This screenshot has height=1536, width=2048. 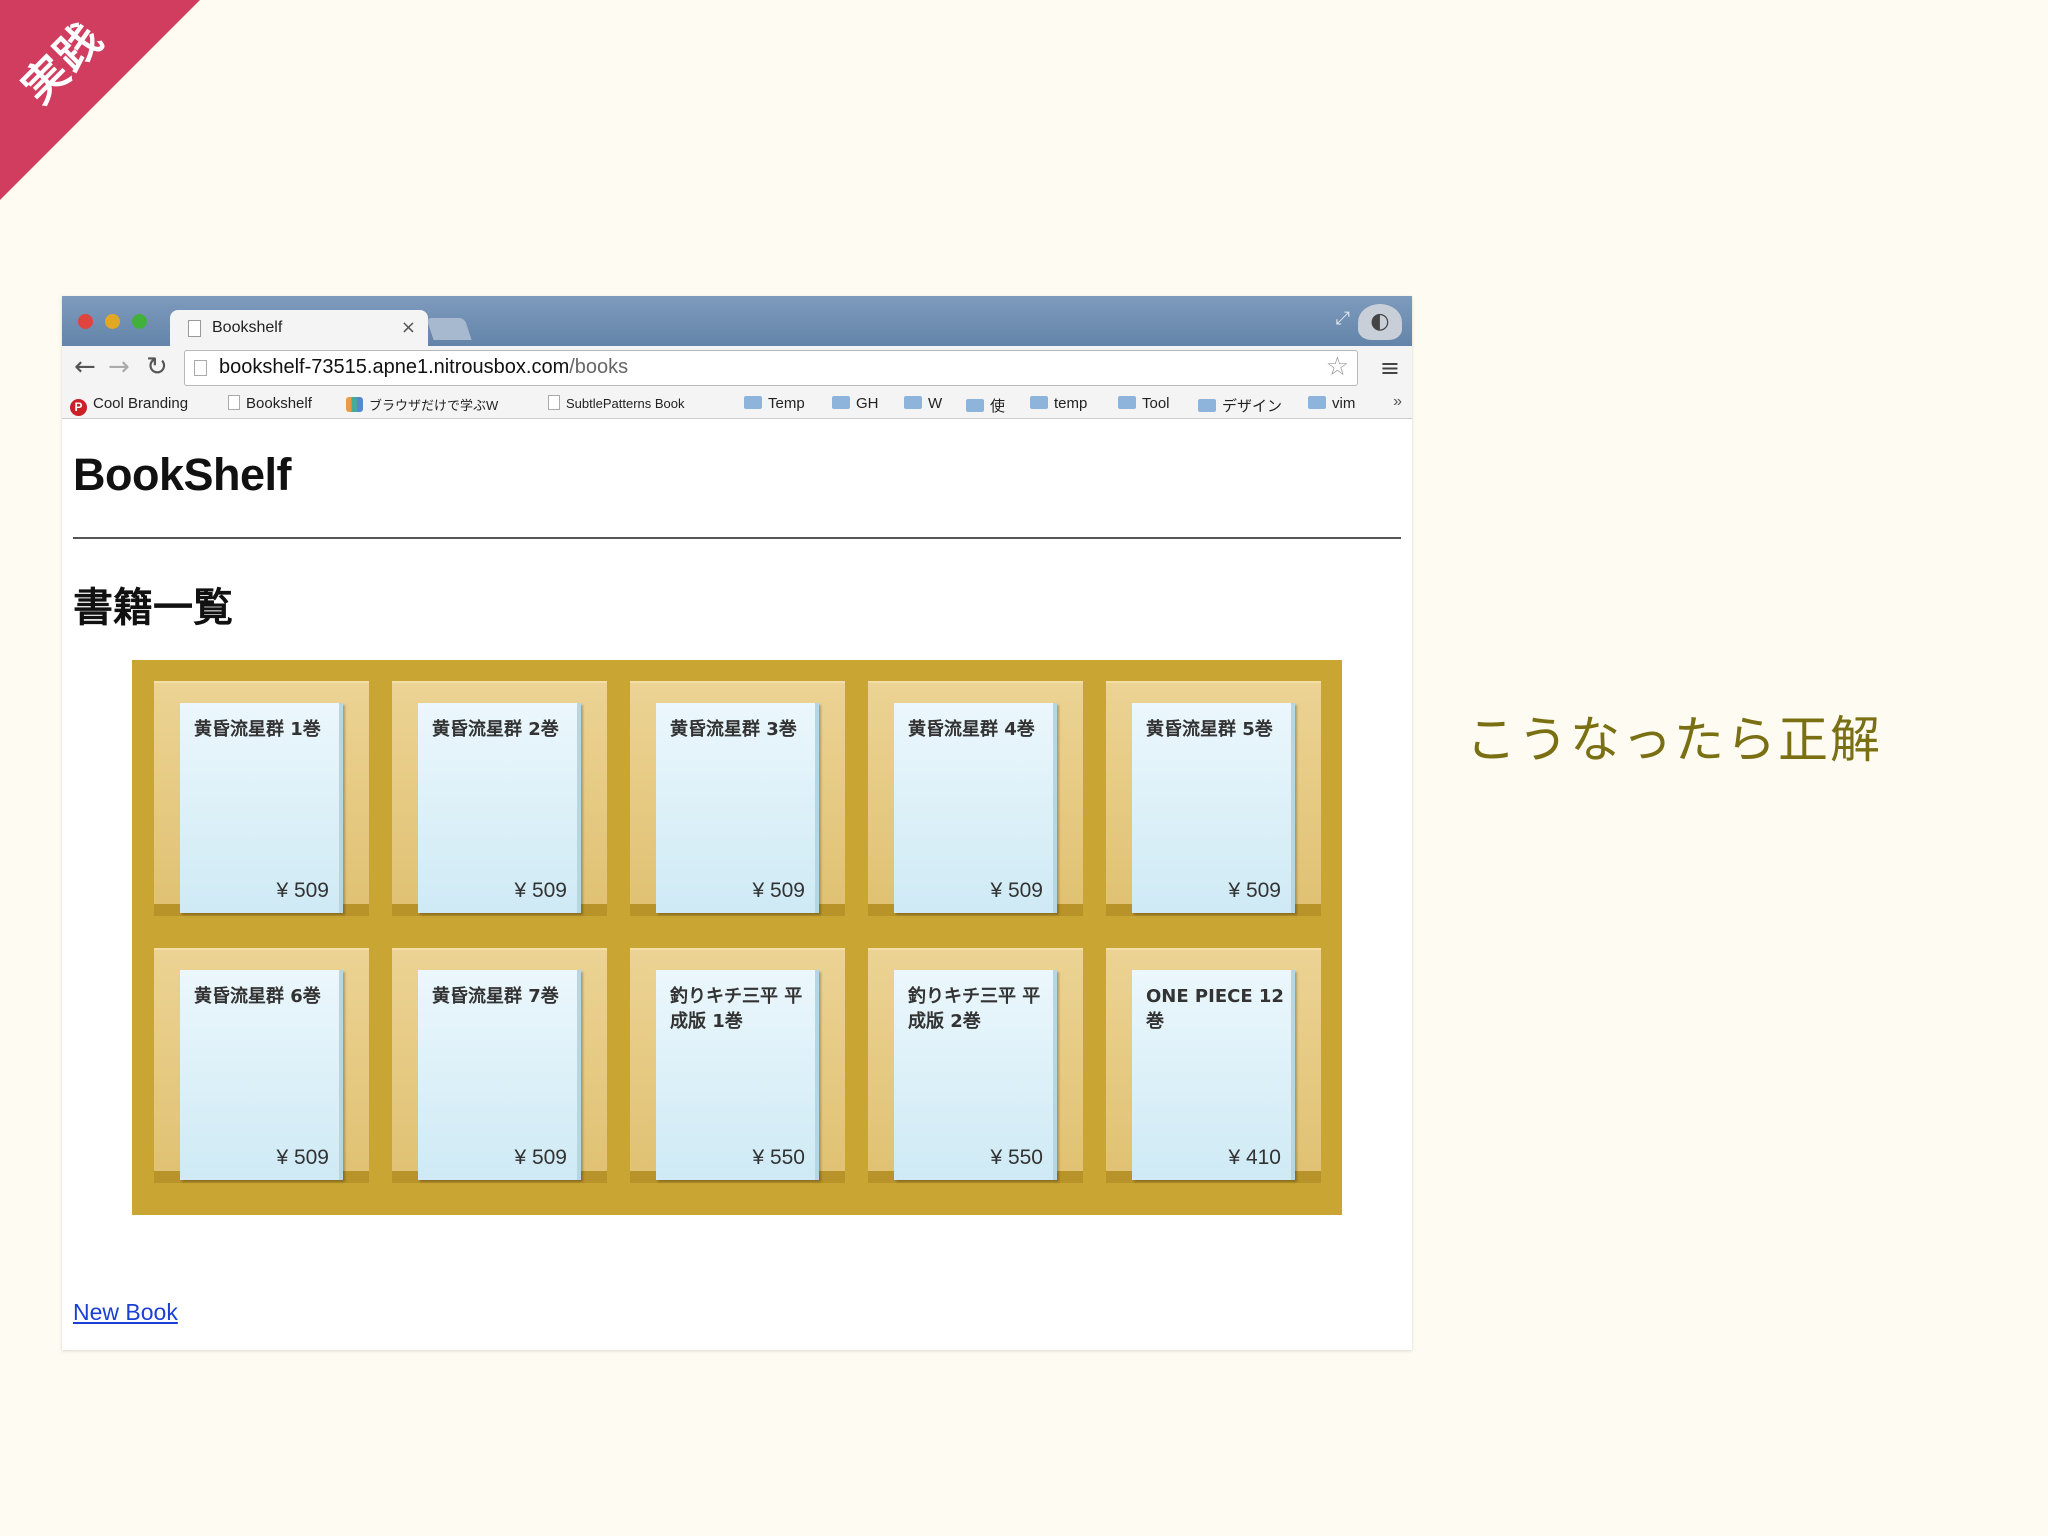 I want to click on bookmark-item: SubtlePatterns Book, so click(x=616, y=403).